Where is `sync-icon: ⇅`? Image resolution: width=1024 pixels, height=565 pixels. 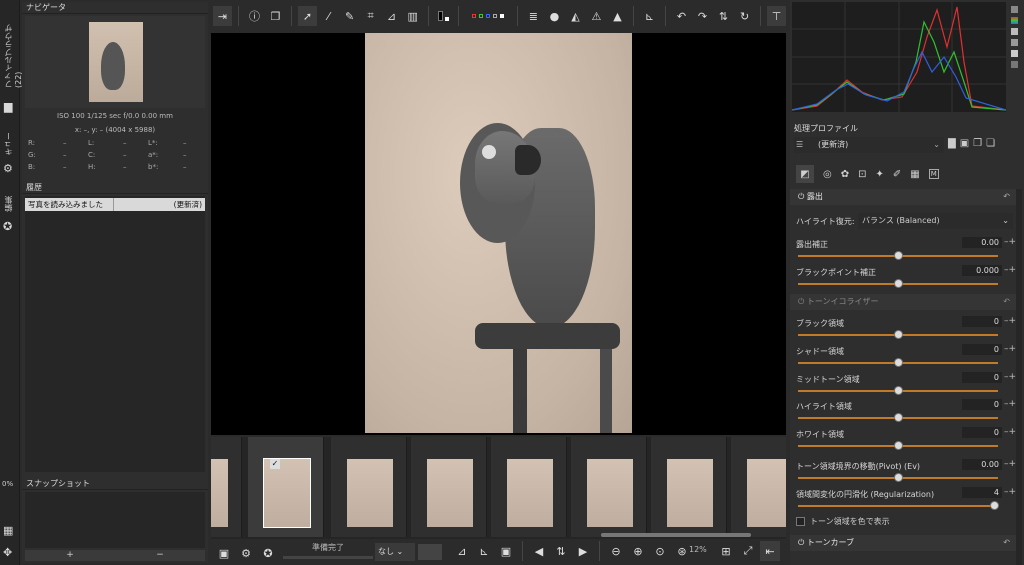 sync-icon: ⇅ is located at coordinates (561, 551).